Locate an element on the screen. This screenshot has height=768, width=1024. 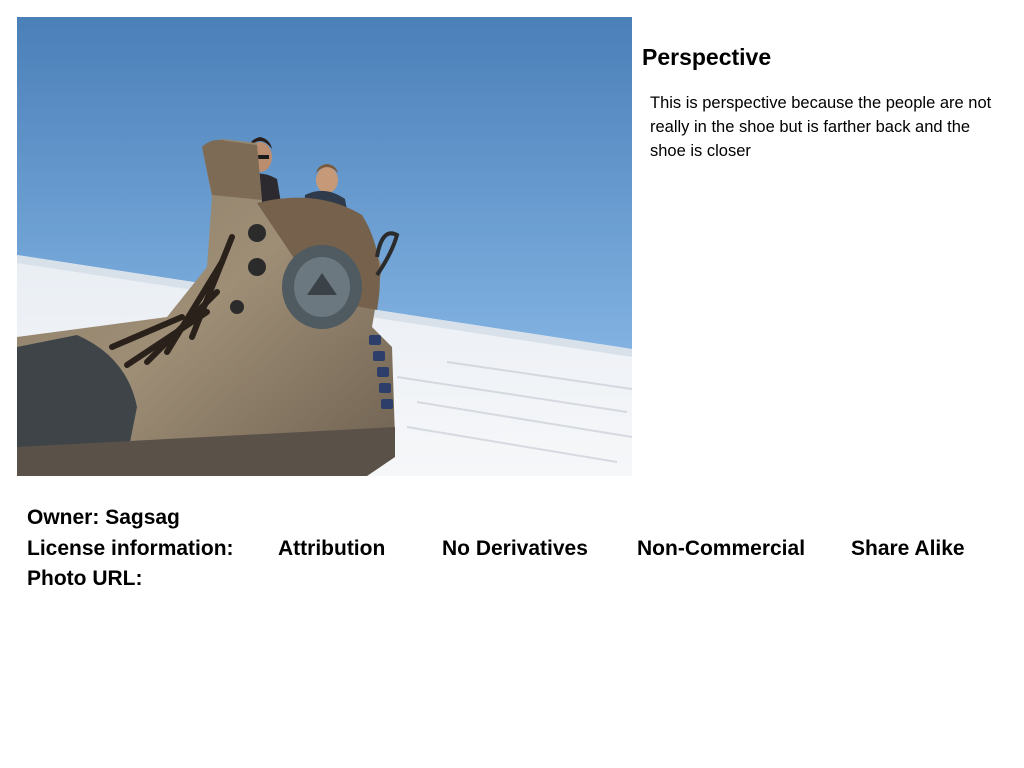
owner-row: Owner: Sagsag is located at coordinates (496, 518).